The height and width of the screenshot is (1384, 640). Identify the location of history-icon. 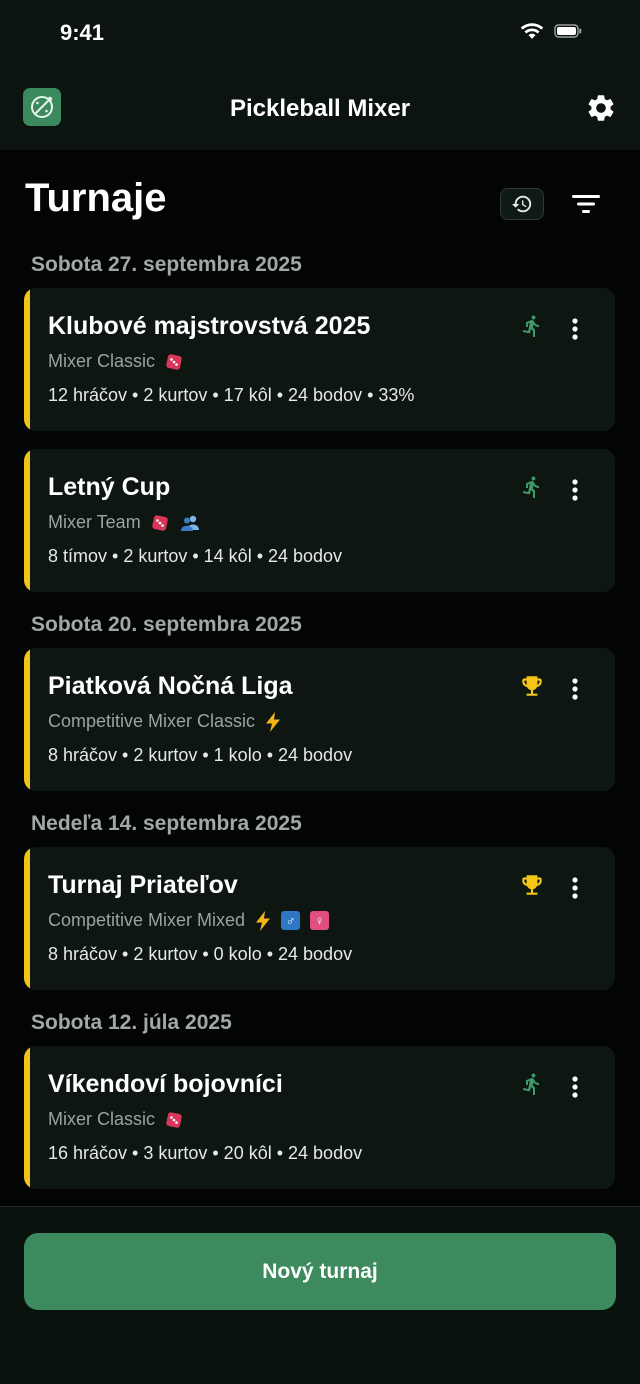
(521, 204).